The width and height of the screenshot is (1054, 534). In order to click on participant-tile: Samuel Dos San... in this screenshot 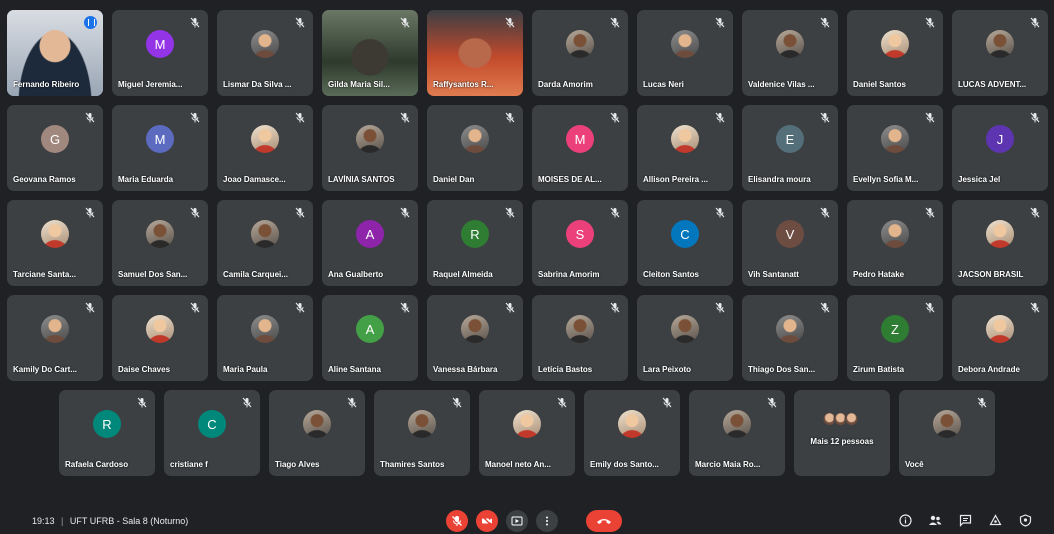, I will do `click(160, 243)`.